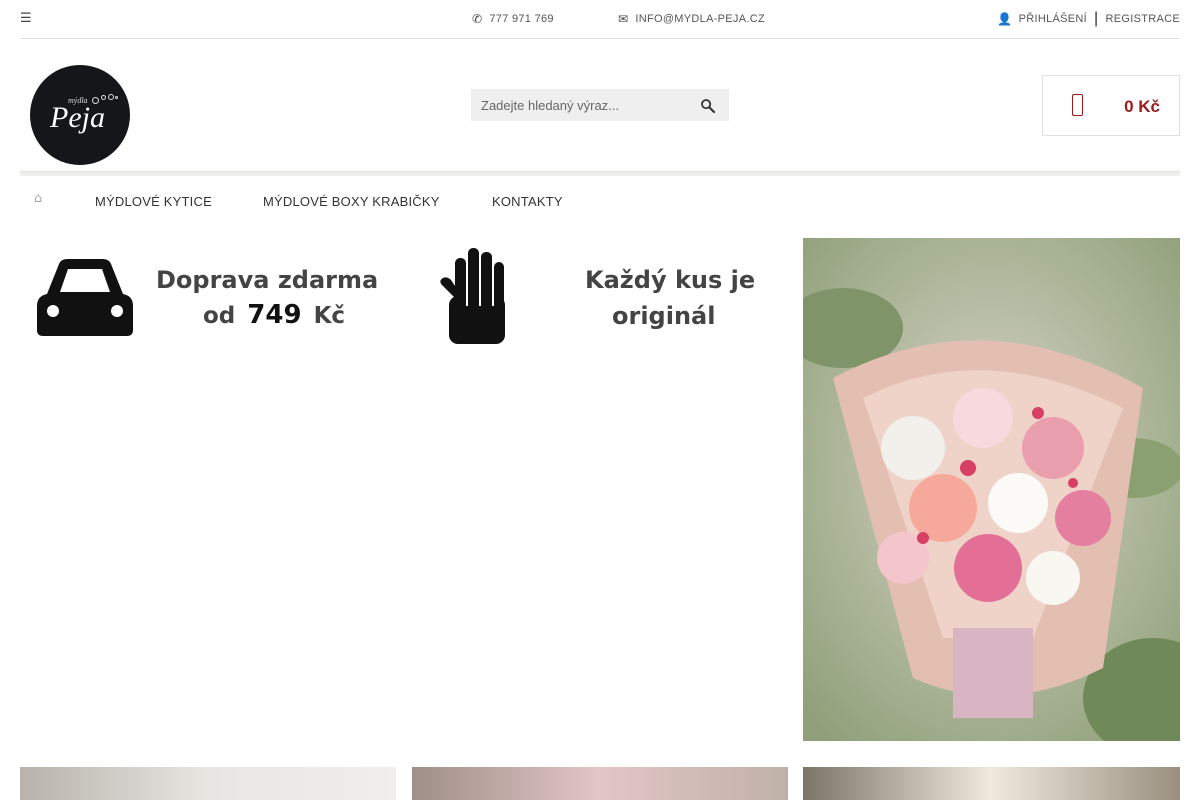 Image resolution: width=1200 pixels, height=800 pixels. What do you see at coordinates (153, 201) in the screenshot?
I see `nav-item-mydlove-kytice: MÝDLOVÉ KYTICE` at bounding box center [153, 201].